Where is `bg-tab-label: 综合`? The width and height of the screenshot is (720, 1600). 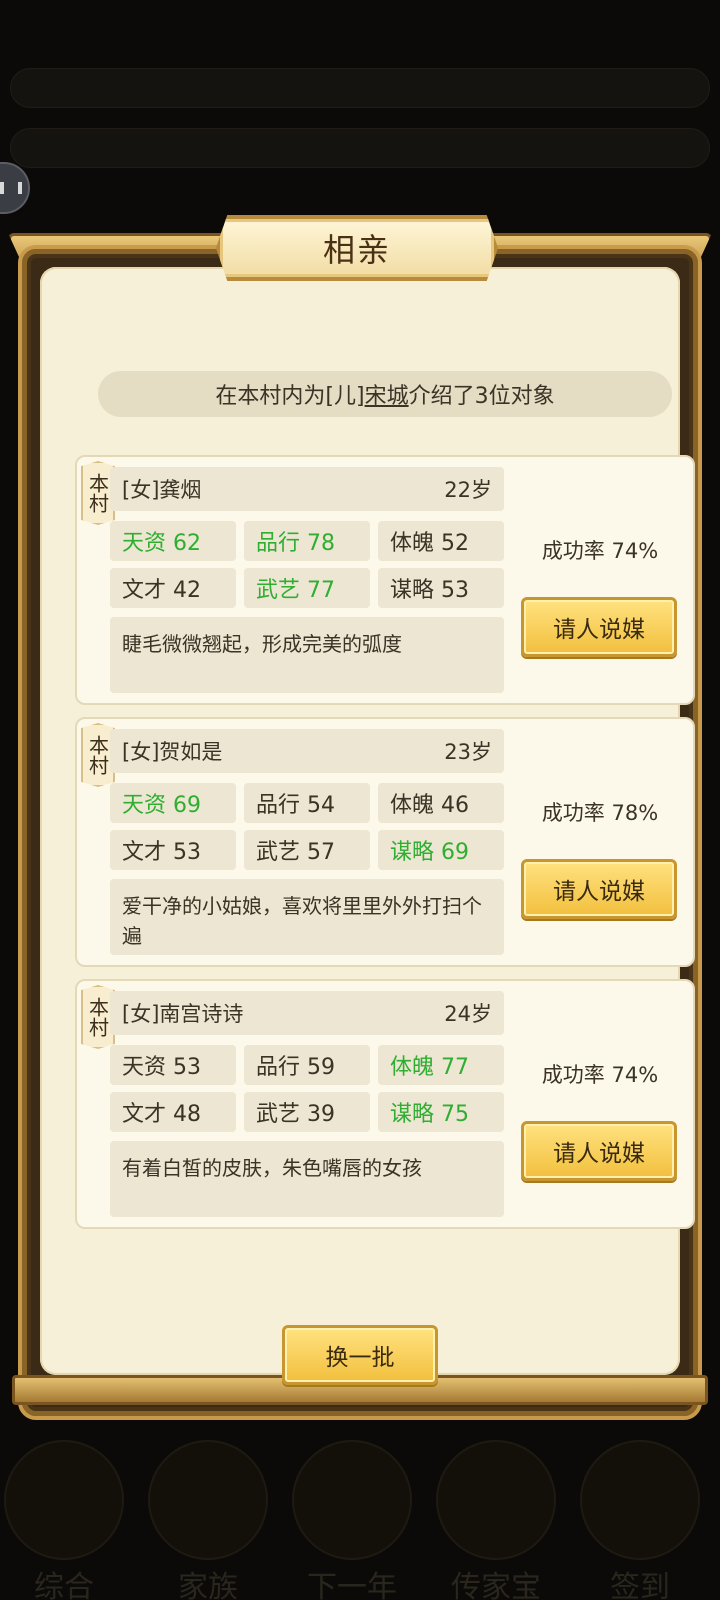
bg-tab-label: 综合 is located at coordinates (64, 1585).